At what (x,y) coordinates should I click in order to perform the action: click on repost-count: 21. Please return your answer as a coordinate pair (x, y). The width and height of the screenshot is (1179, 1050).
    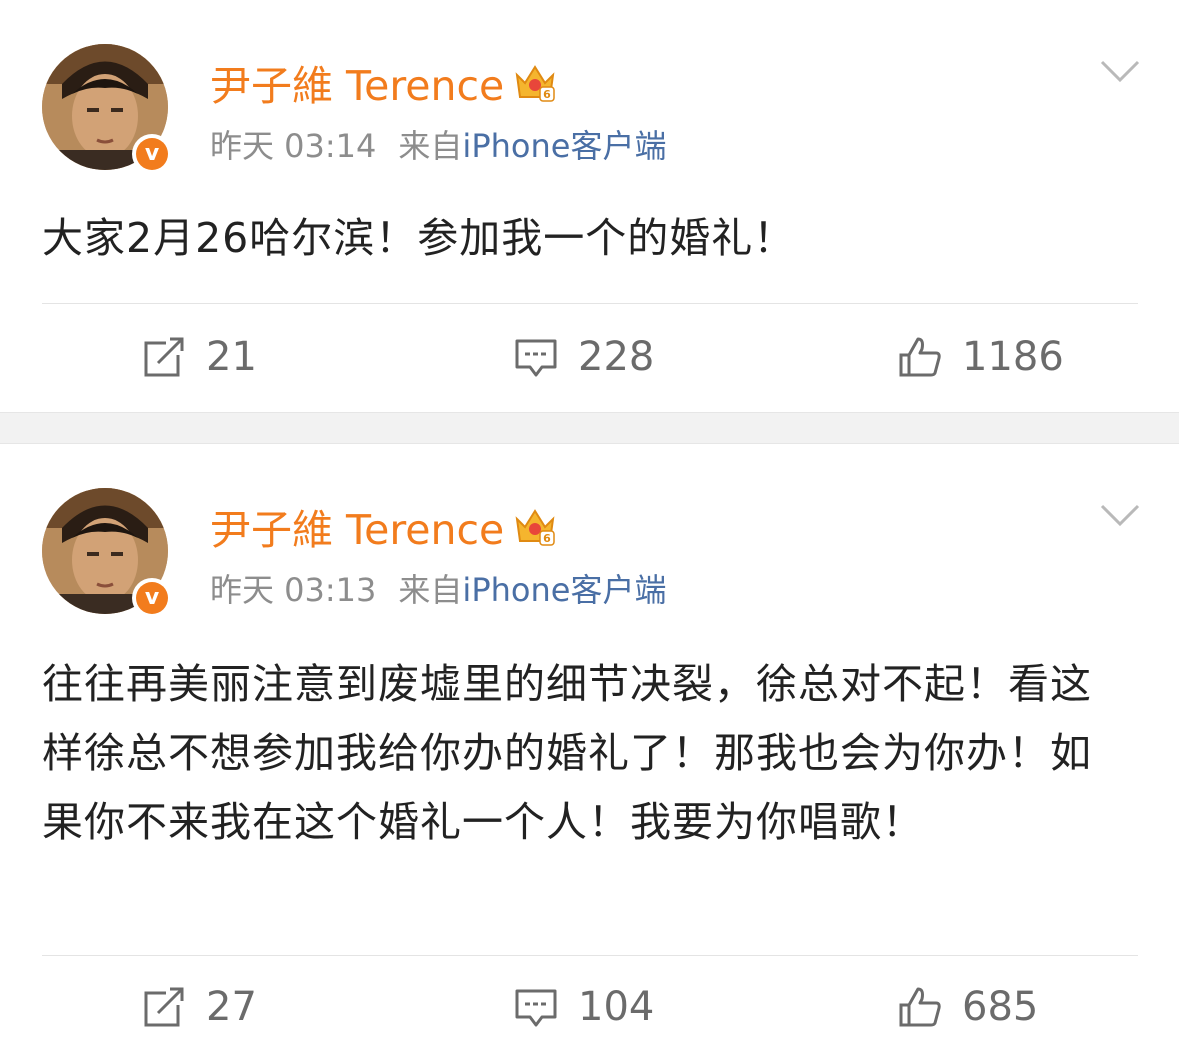
    Looking at the image, I should click on (231, 357).